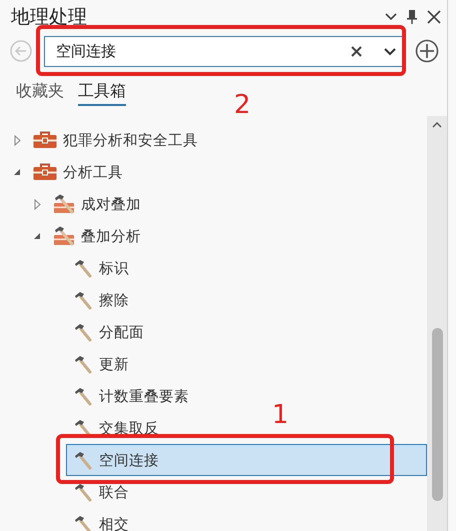 This screenshot has width=456, height=531. What do you see at coordinates (427, 51) in the screenshot?
I see `add-icon` at bounding box center [427, 51].